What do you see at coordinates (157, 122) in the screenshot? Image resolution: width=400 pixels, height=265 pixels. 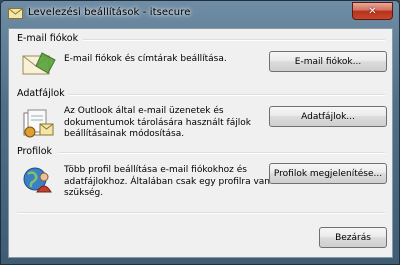 I see `data-section-description-line-2: dokumentumok tárolására használt fájlok` at bounding box center [157, 122].